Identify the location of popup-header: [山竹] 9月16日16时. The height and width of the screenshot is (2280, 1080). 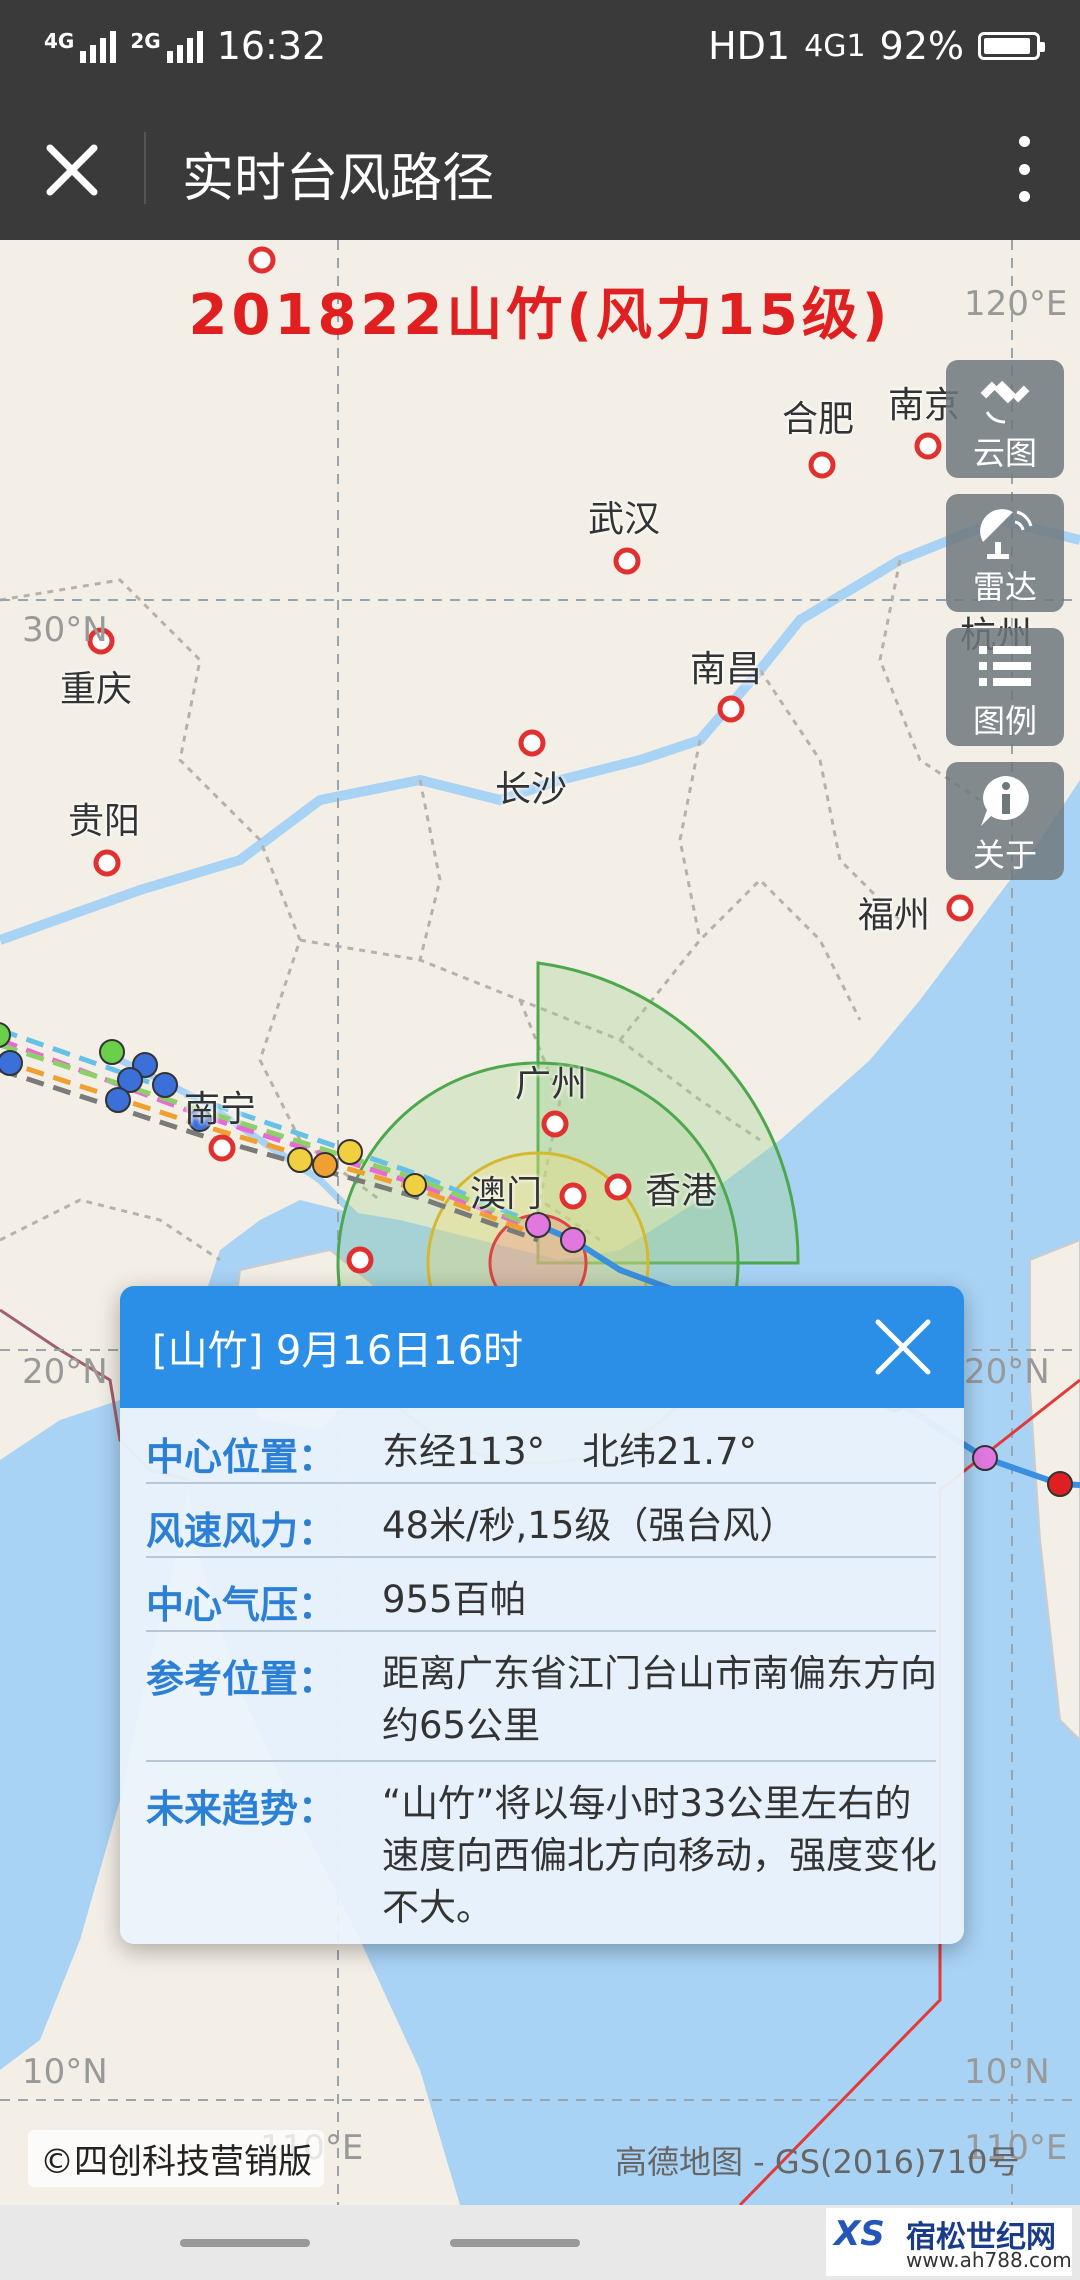
(542, 1347).